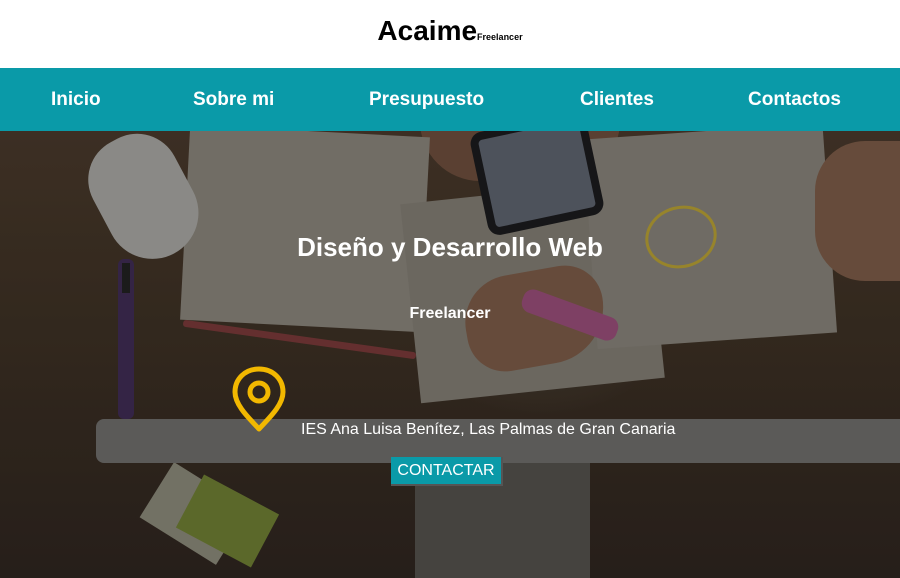 The height and width of the screenshot is (578, 900). Describe the element at coordinates (447, 471) in the screenshot. I see `contact-button: CONTACTAR` at that location.